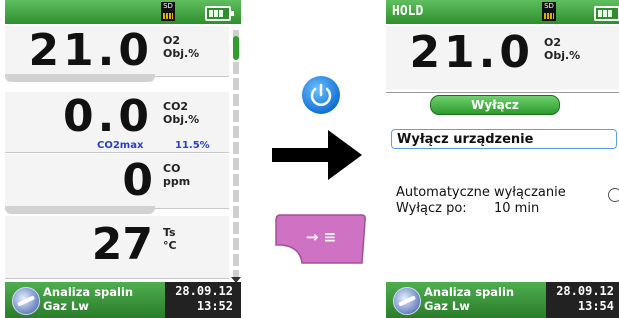 Image resolution: width=619 pixels, height=318 pixels. Describe the element at coordinates (192, 145) in the screenshot. I see `co2max-value: 11.5%` at that location.